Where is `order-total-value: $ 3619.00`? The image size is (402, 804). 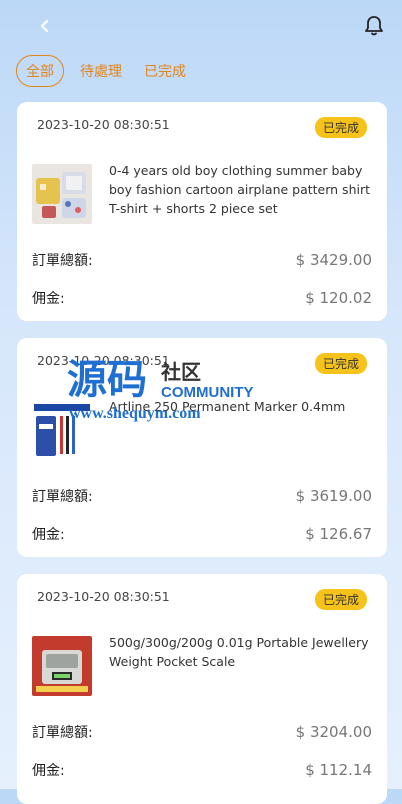 order-total-value: $ 3619.00 is located at coordinates (333, 496).